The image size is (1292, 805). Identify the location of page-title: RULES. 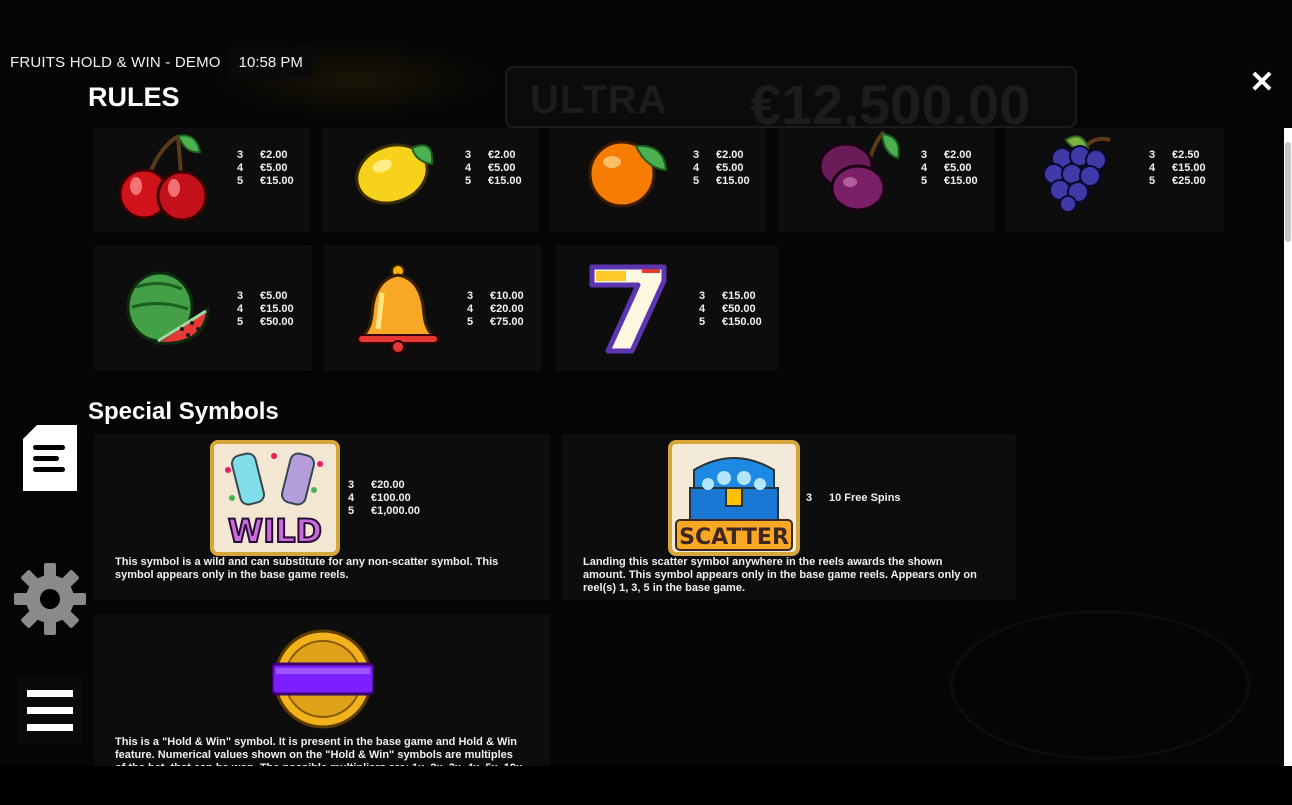
(134, 97).